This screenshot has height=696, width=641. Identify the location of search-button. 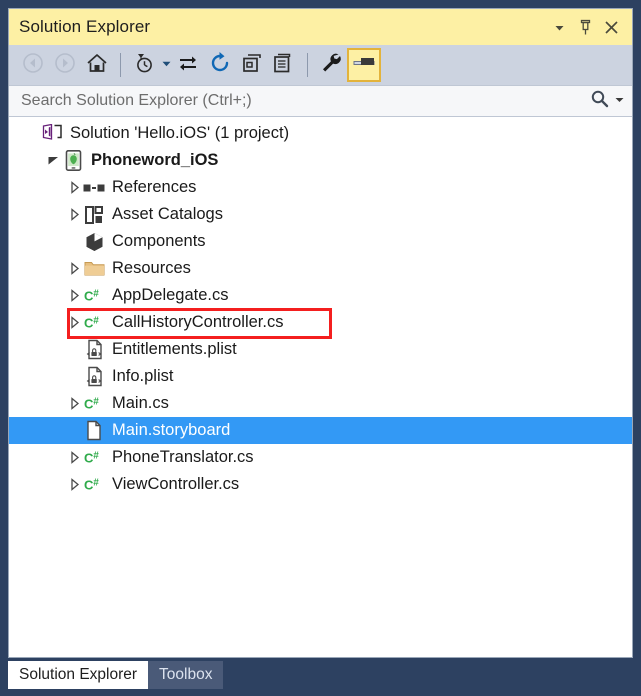
(599, 101).